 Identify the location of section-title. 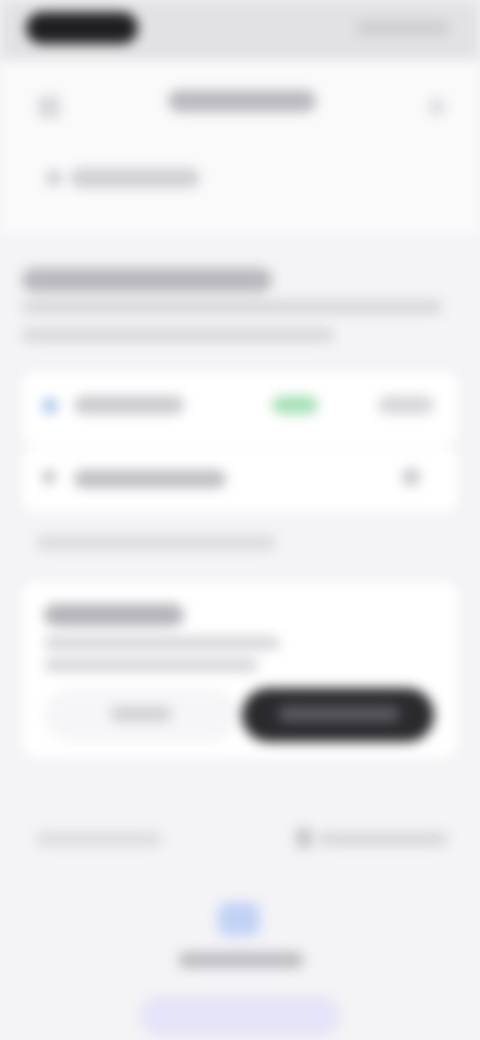
(147, 280).